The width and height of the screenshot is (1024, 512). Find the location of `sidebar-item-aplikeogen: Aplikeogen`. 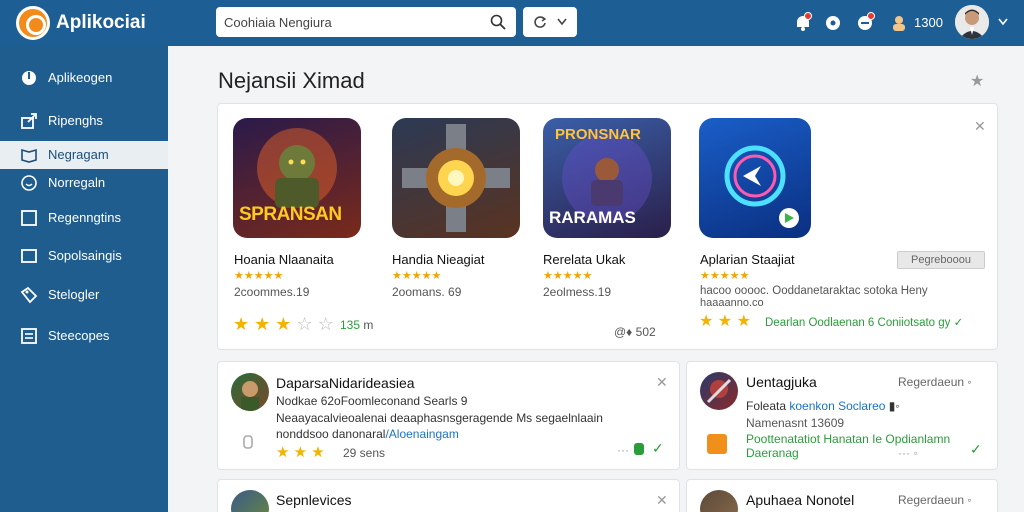

sidebar-item-aplikeogen: Aplikeogen is located at coordinates (84, 78).